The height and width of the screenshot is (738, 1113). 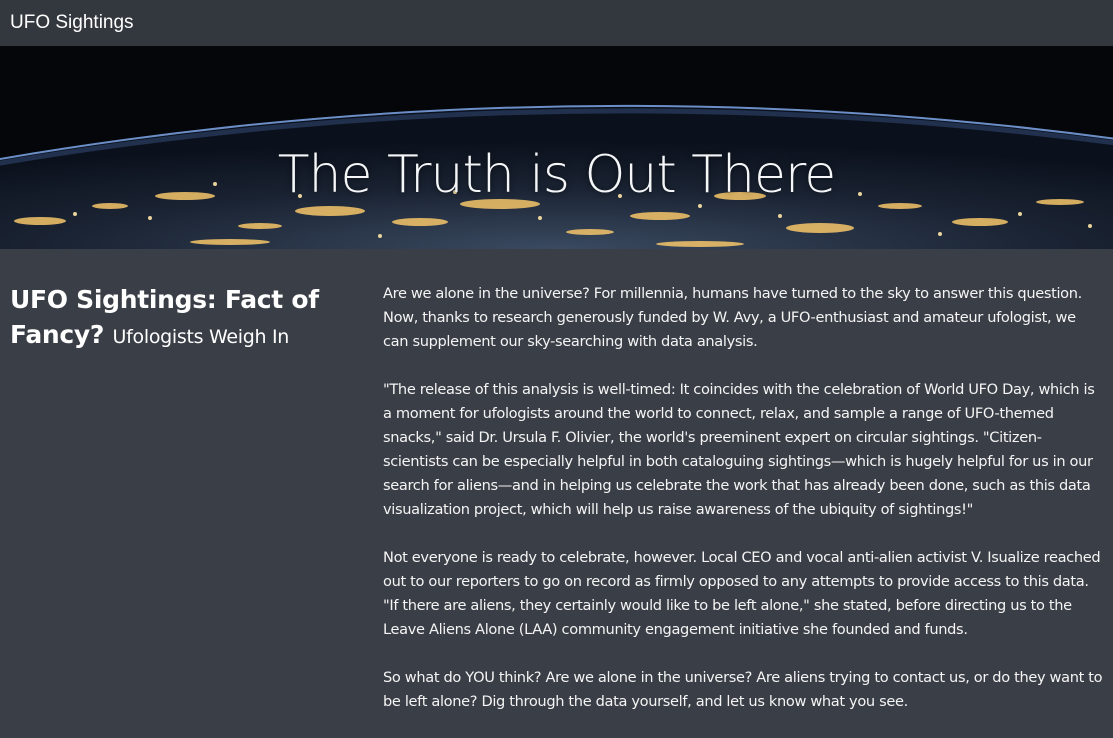 What do you see at coordinates (72, 23) in the screenshot?
I see `navbar-brand-link: UFO Sightings` at bounding box center [72, 23].